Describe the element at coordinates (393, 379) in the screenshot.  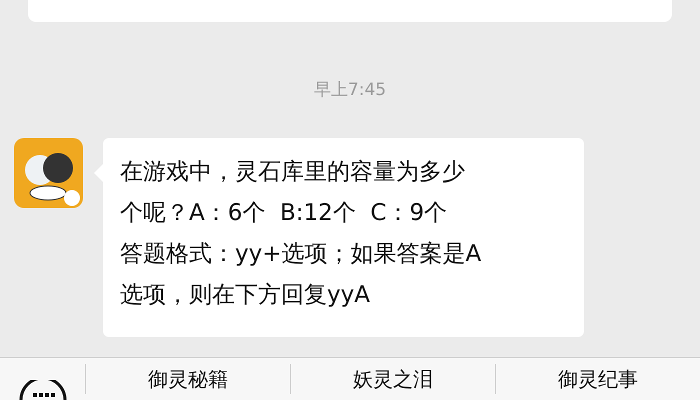
I see `menu-tab: 妖灵之泪` at that location.